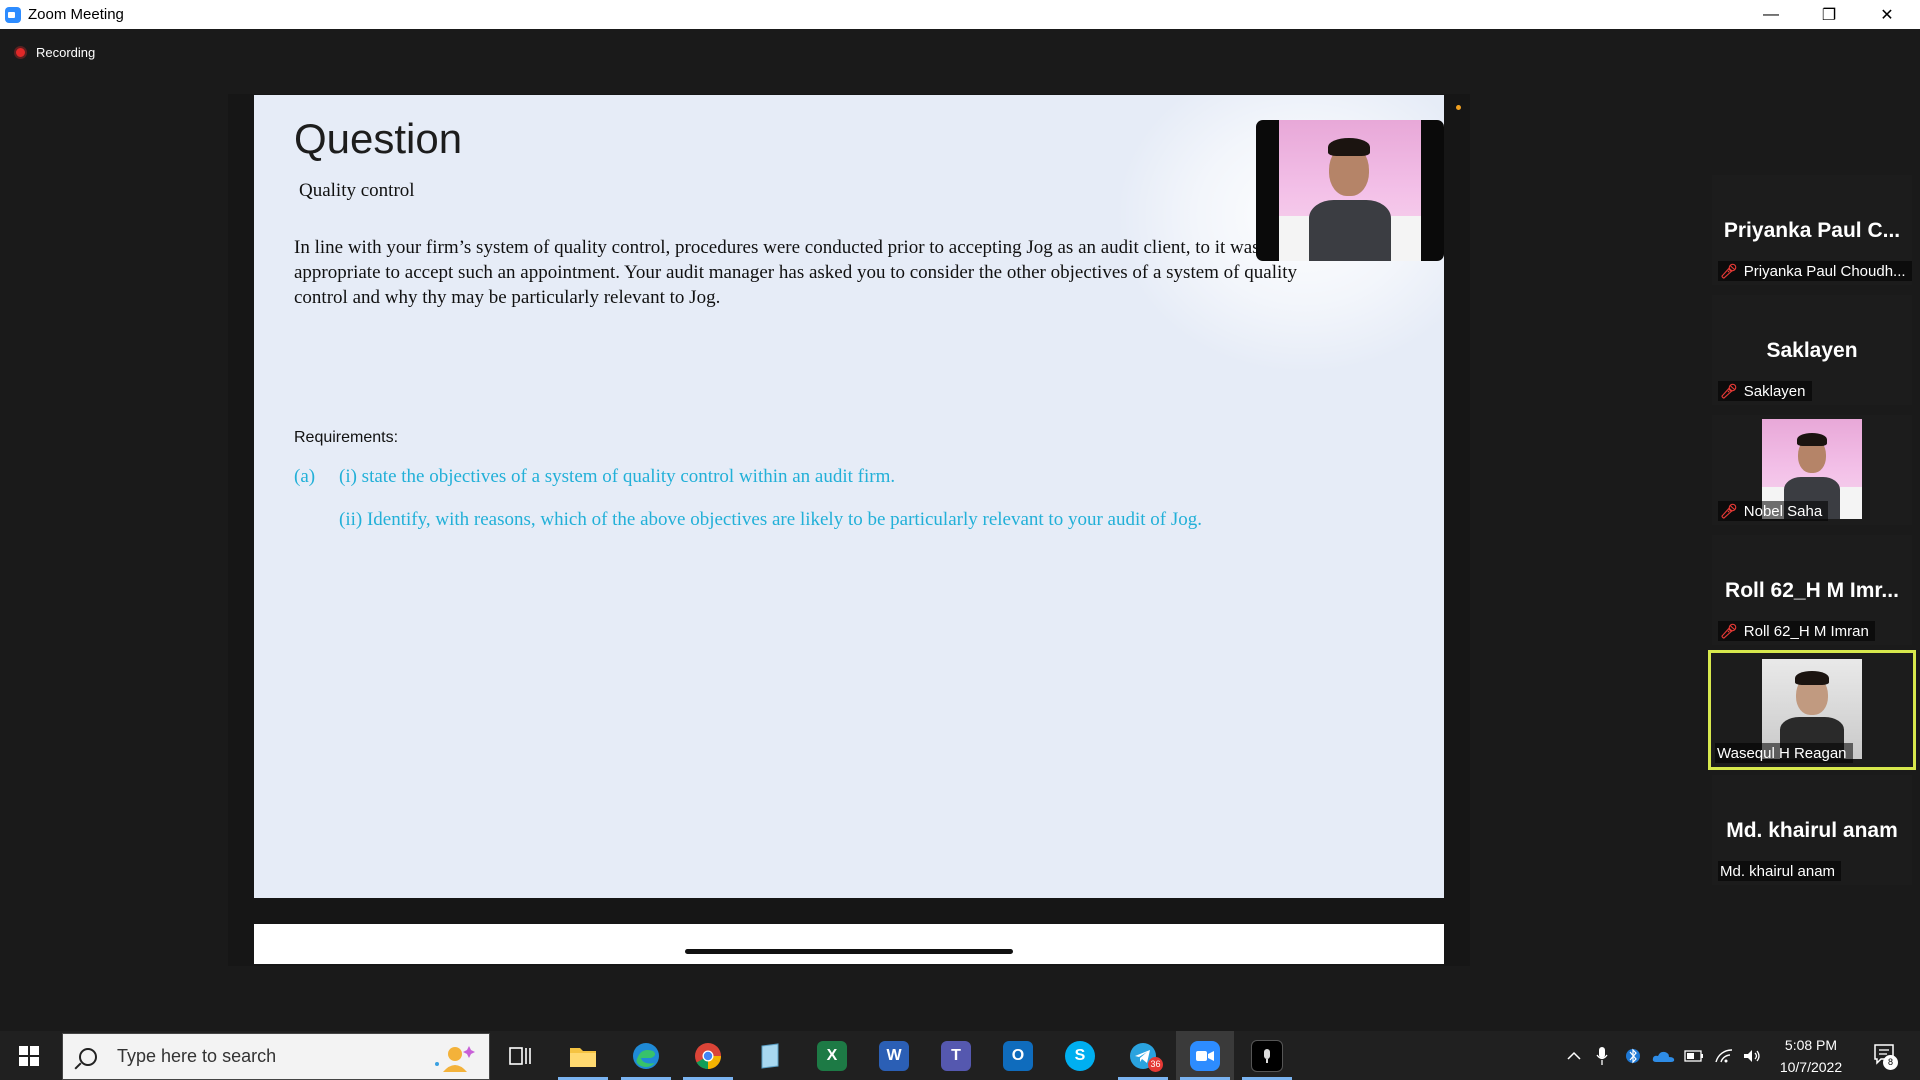  What do you see at coordinates (832, 1055) in the screenshot?
I see `excel-icon: X` at bounding box center [832, 1055].